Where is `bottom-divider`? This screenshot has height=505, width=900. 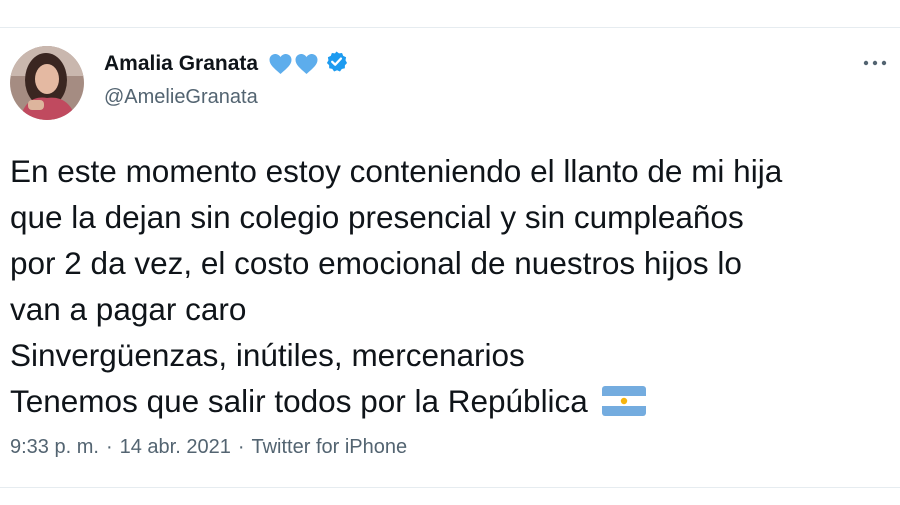 bottom-divider is located at coordinates (450, 487).